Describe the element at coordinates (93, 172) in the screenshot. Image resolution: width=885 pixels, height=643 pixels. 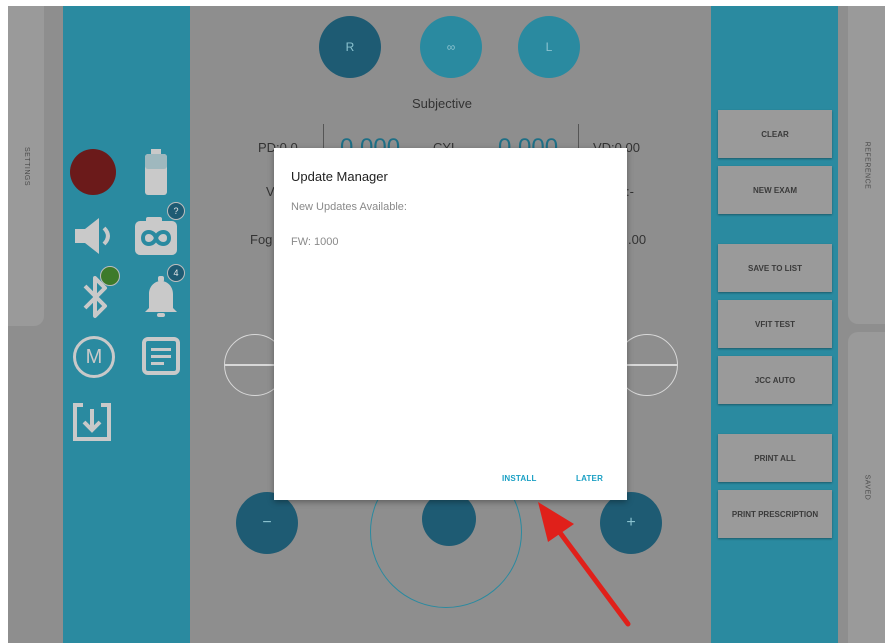
I see `record-icon` at that location.